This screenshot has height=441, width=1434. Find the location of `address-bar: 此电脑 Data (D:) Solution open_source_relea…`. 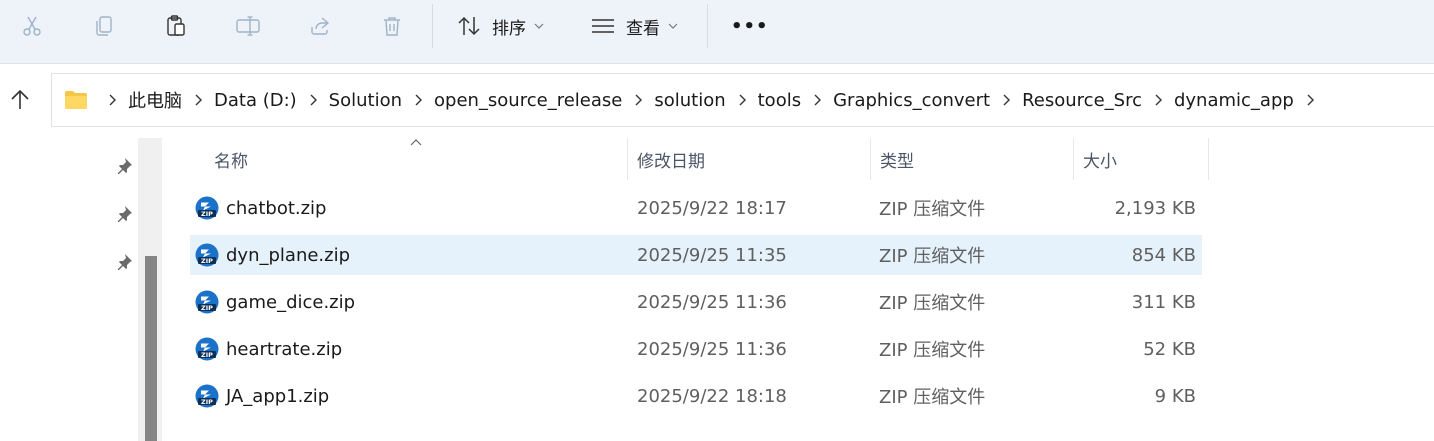

address-bar: 此电脑 Data (D:) Solution open_source_relea… is located at coordinates (742, 100).